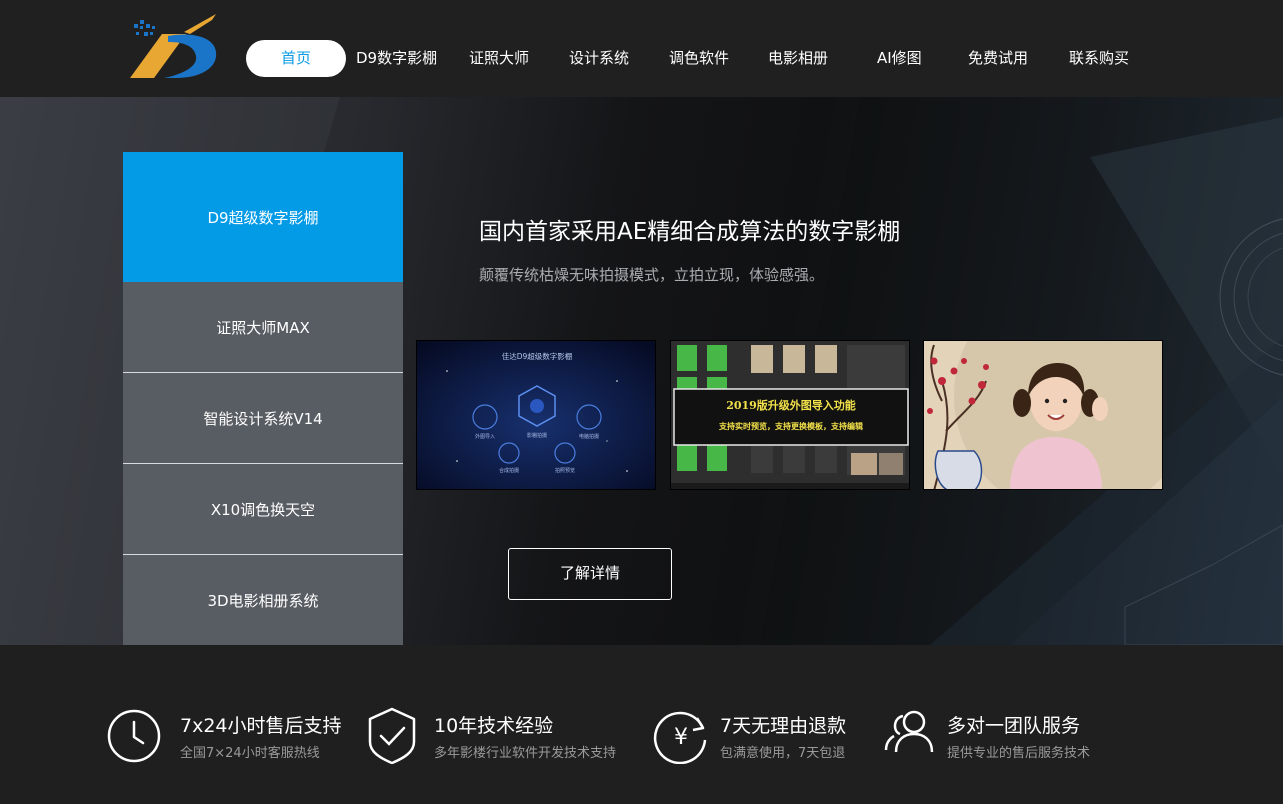 This screenshot has width=1283, height=804. Describe the element at coordinates (250, 753) in the screenshot. I see `feature-desc: 全国7×24小时客服热线` at that location.